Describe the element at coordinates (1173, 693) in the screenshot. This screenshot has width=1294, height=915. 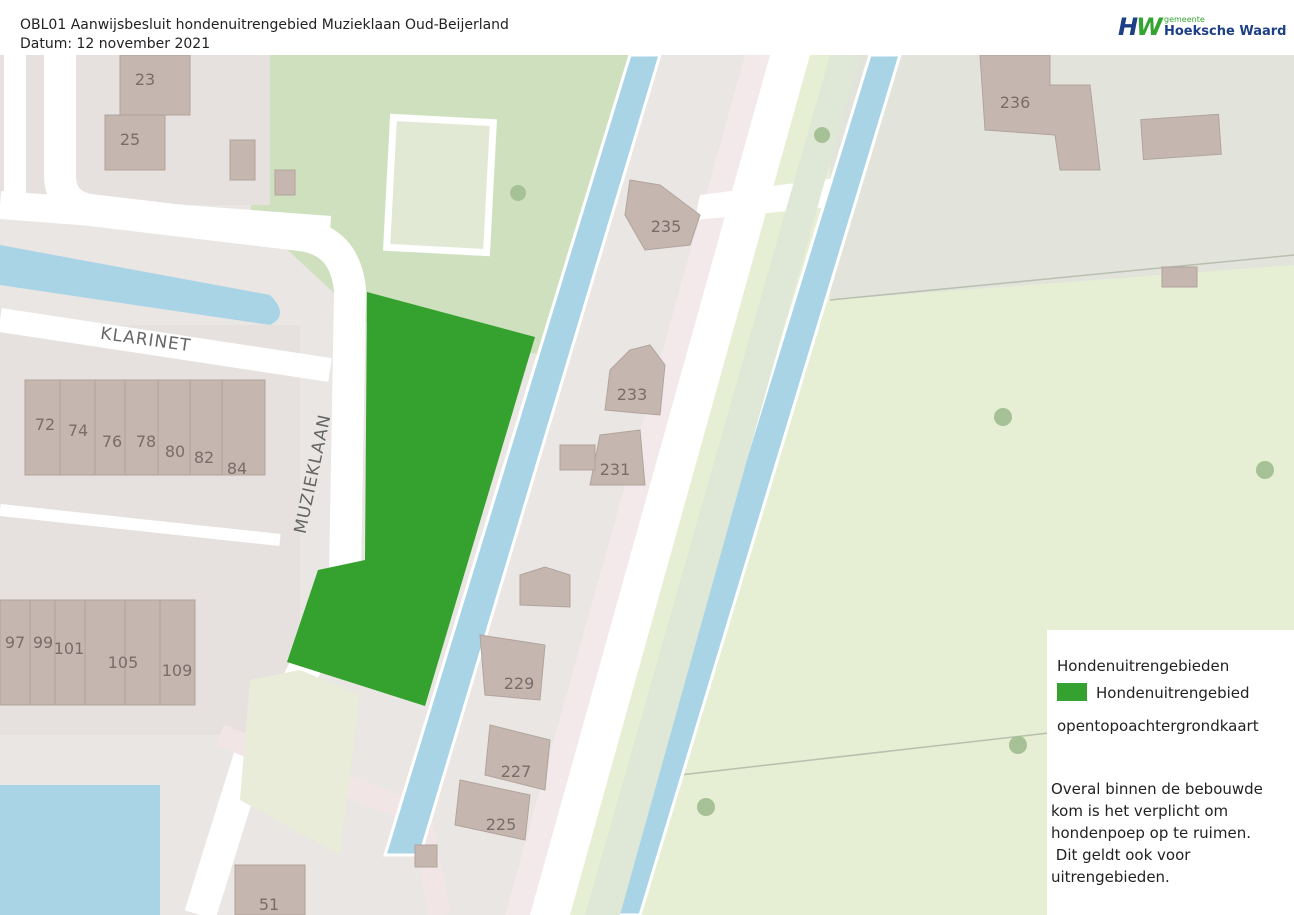
I see `legend-item-label: Hondenuitrengebied` at that location.